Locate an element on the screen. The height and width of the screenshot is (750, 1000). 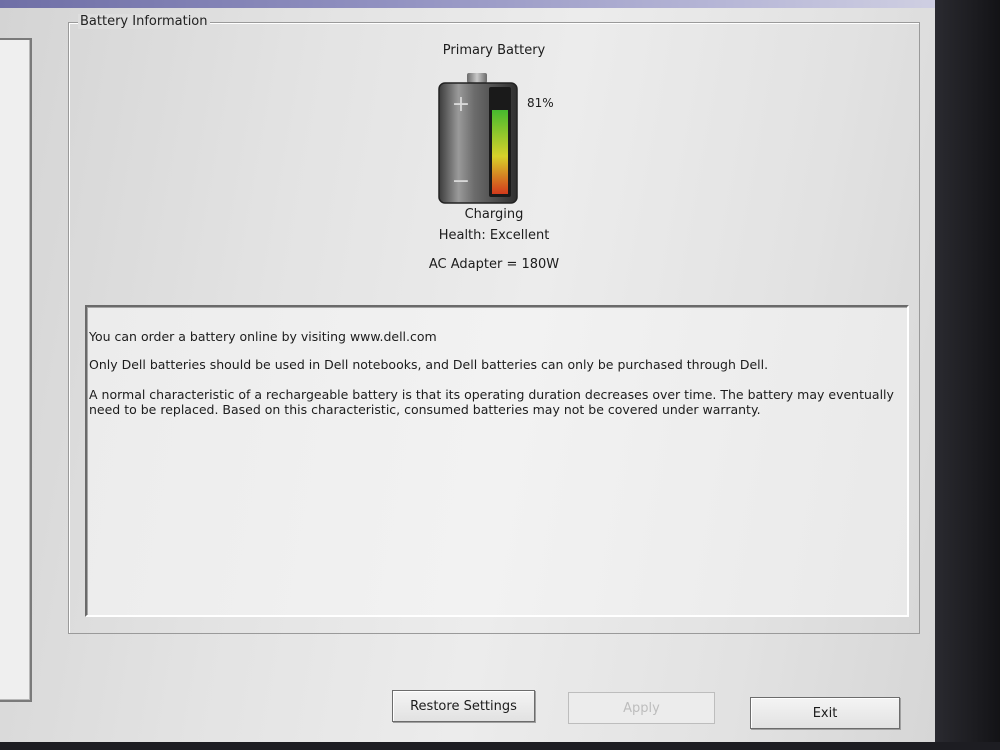
apply-button: Apply is located at coordinates (641, 708).